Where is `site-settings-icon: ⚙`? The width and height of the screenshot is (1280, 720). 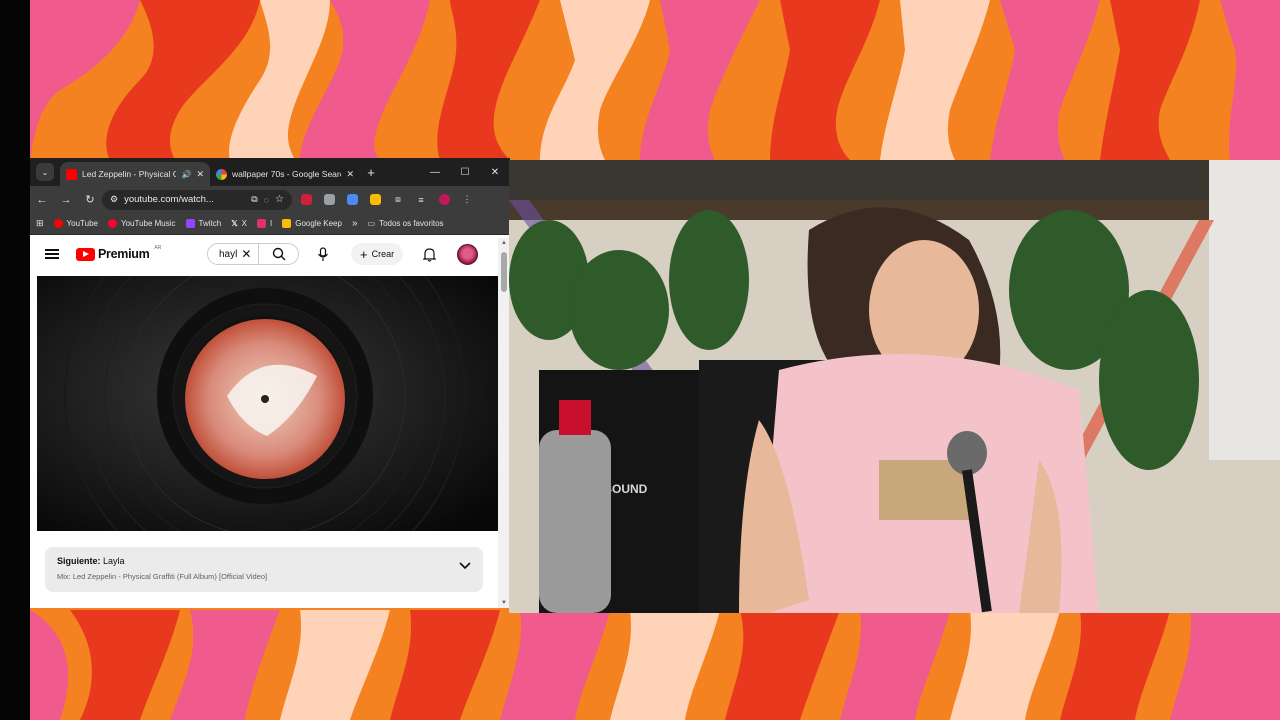
site-settings-icon: ⚙ is located at coordinates (114, 199).